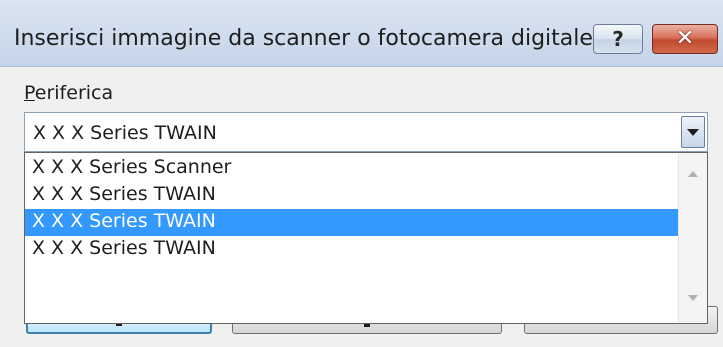  I want to click on device-combobox: X X X Series TWAIN, so click(366, 132).